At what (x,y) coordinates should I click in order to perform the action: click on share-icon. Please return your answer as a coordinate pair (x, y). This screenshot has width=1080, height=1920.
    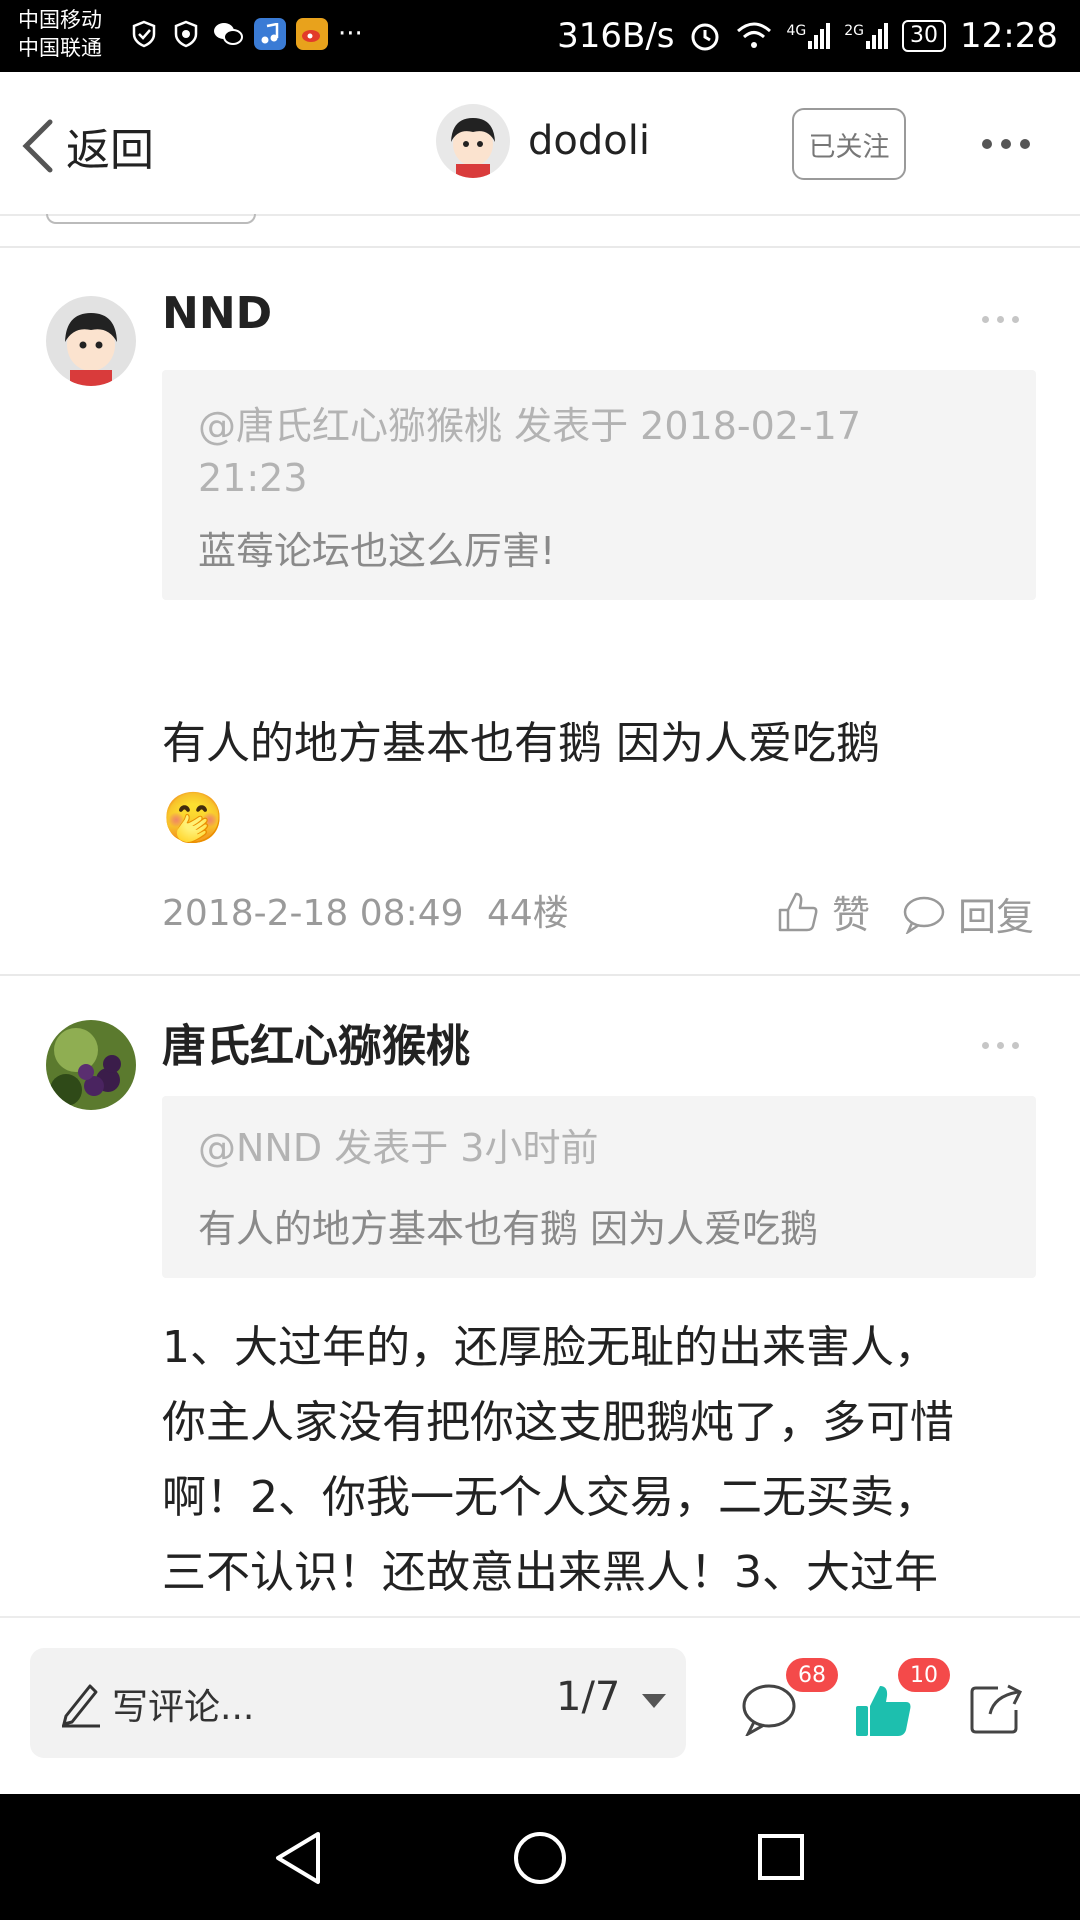
    Looking at the image, I should click on (996, 1709).